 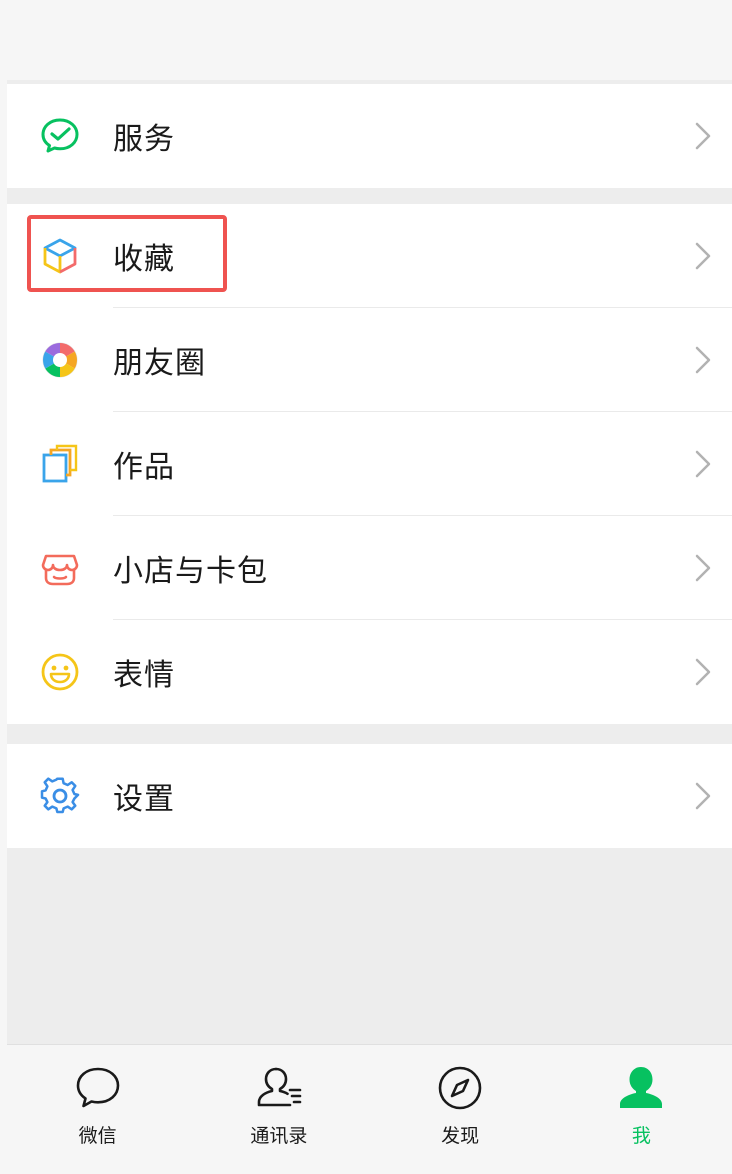 I want to click on stickers-icon, so click(x=60, y=672).